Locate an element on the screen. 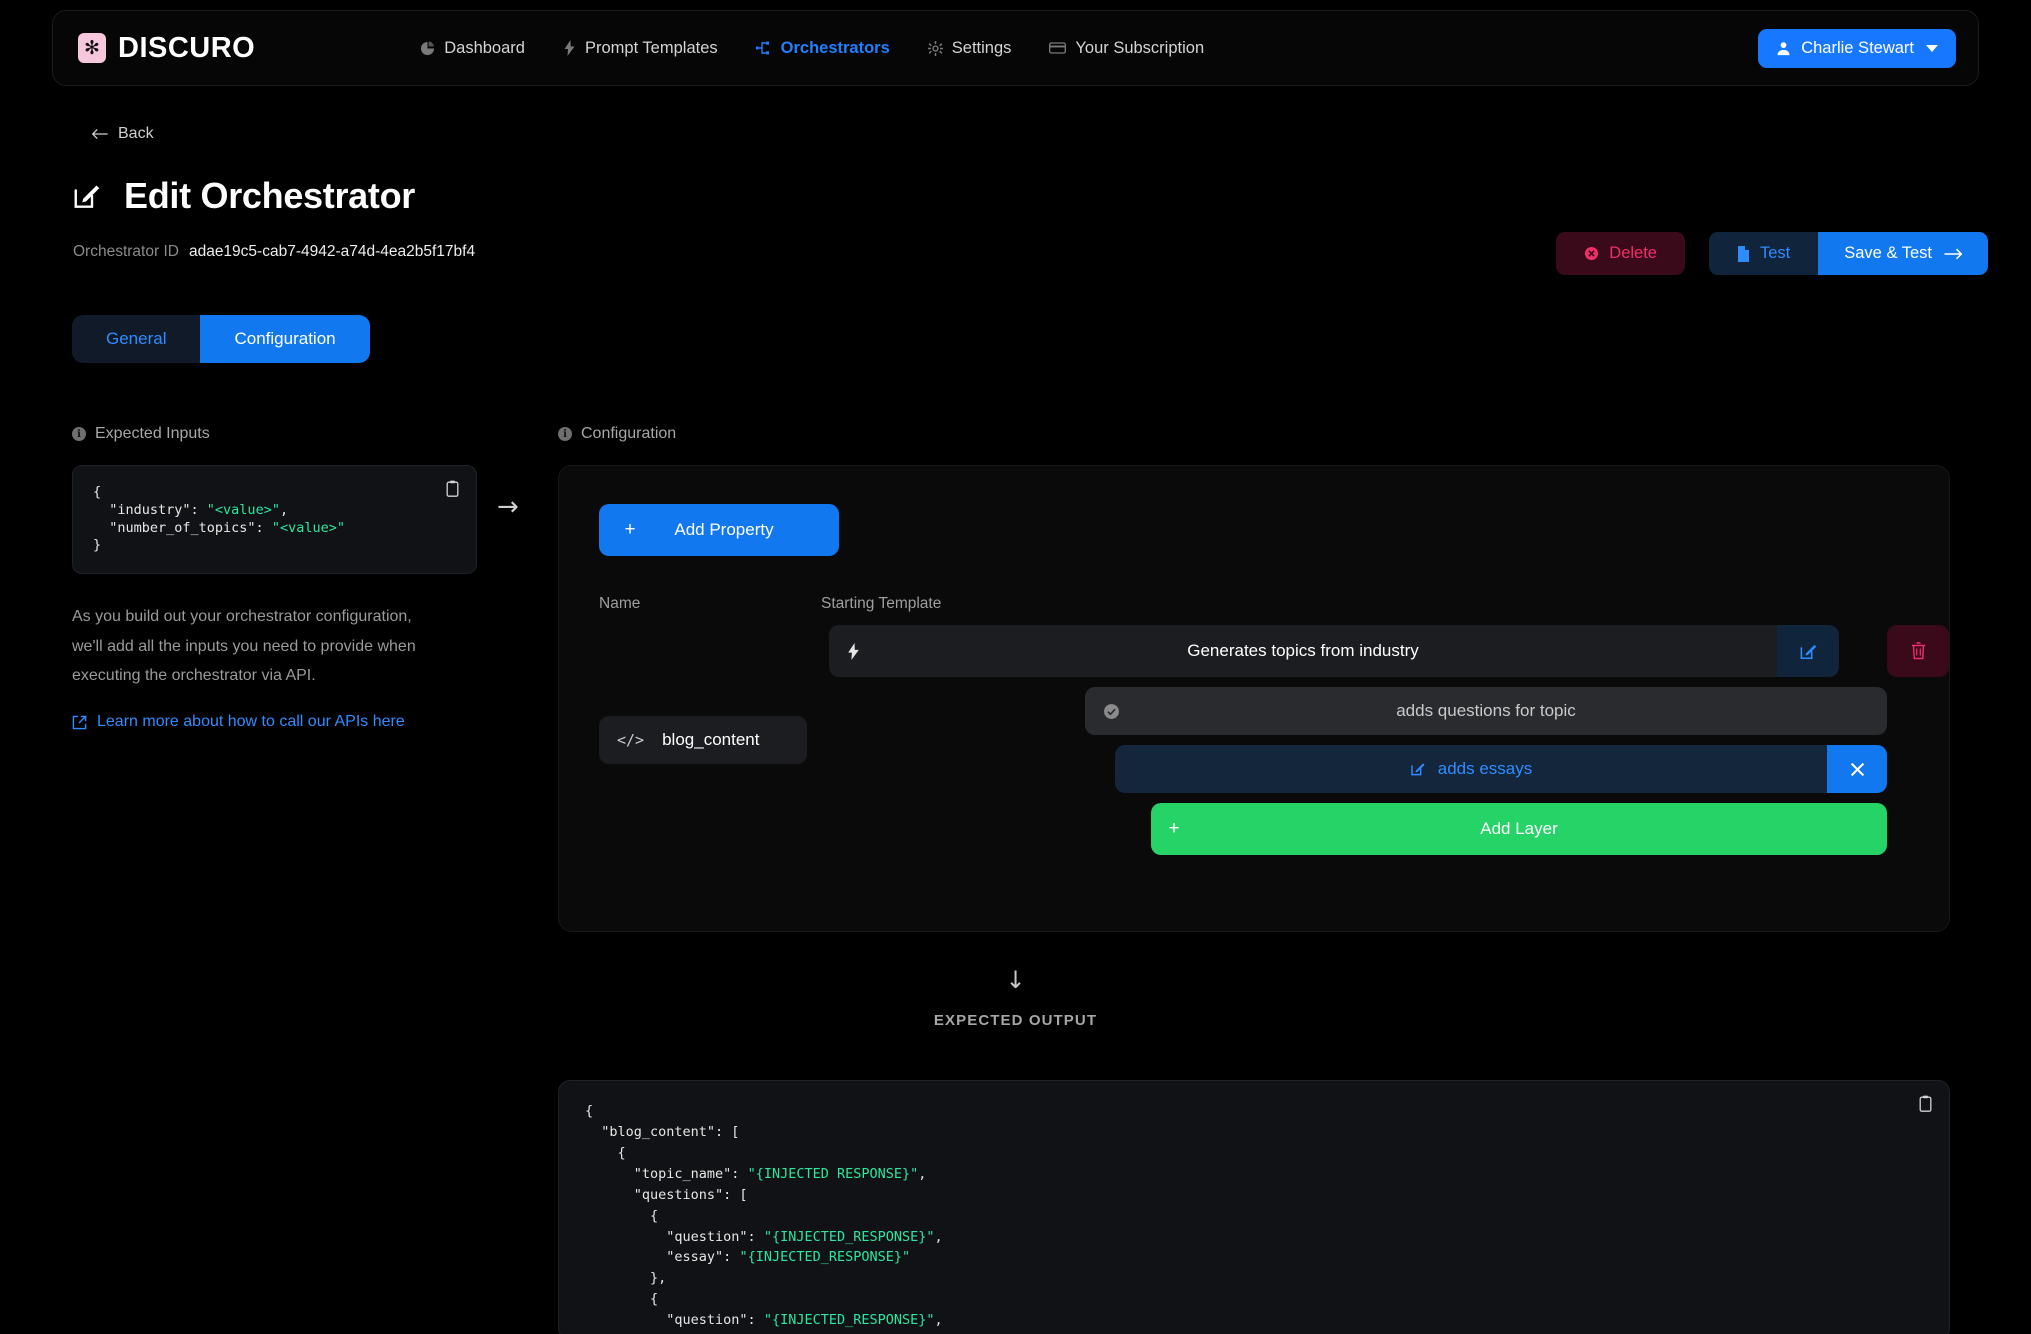 This screenshot has height=1334, width=2031. layer-pill-starting-template: Generates topics from industry is located at coordinates (1303, 651).